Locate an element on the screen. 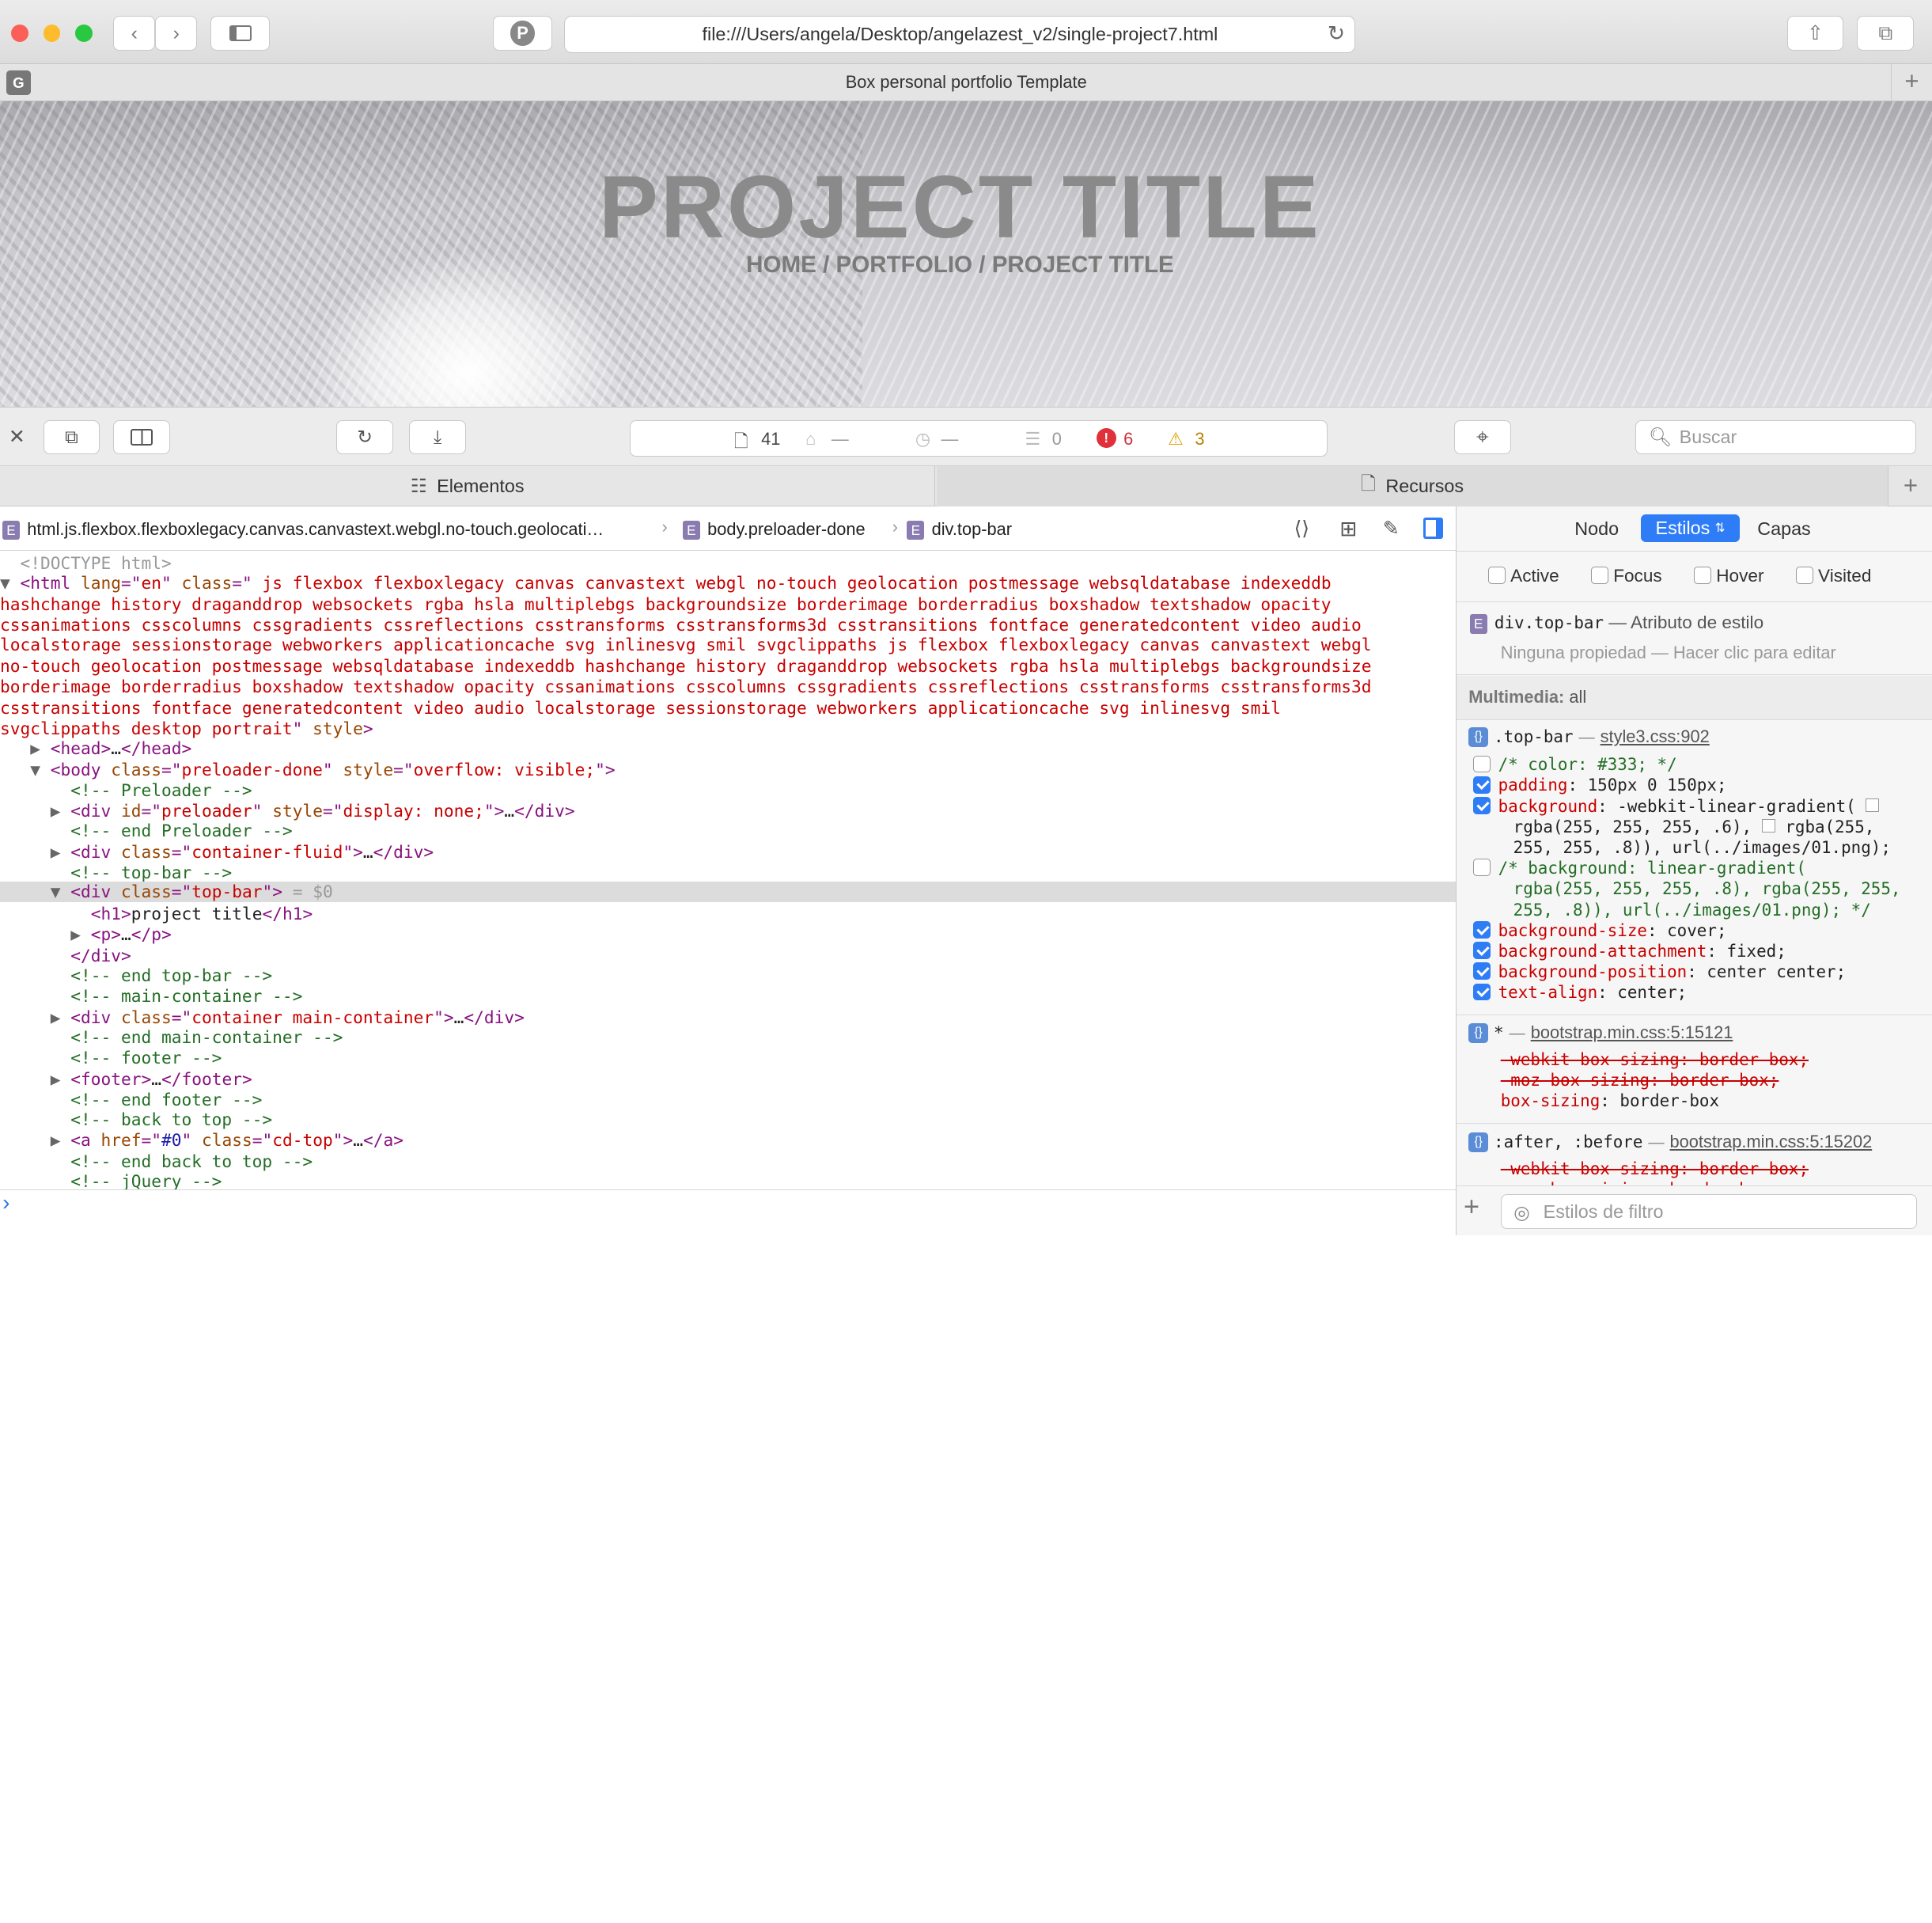 The width and height of the screenshot is (1932, 1923). rule-source-link: bootstrap.min.css:5:15202 is located at coordinates (1771, 1141).